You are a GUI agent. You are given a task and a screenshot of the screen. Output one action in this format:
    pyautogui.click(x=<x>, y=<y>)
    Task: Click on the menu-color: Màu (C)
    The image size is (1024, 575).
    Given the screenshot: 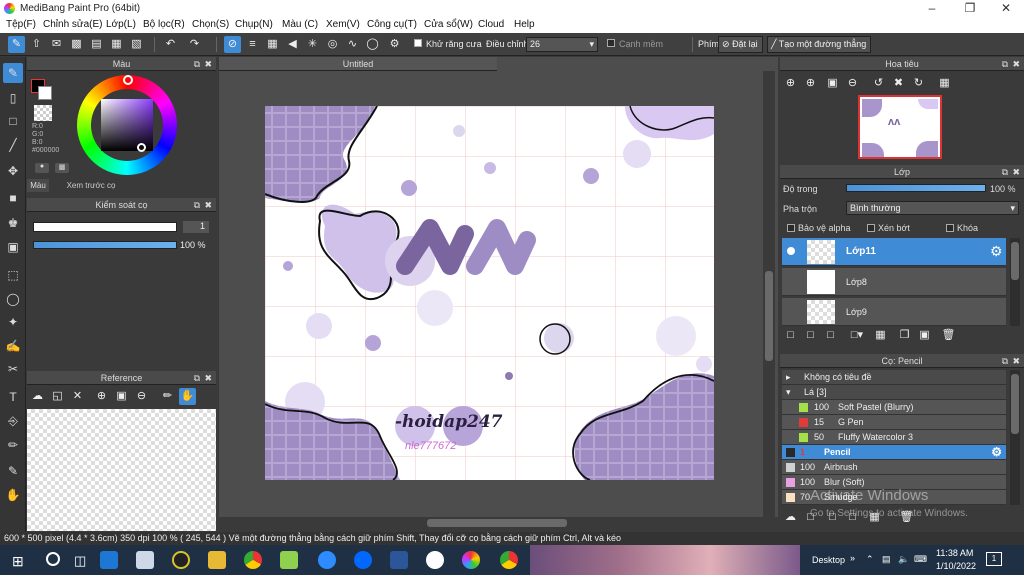 What is the action you would take?
    pyautogui.click(x=300, y=24)
    